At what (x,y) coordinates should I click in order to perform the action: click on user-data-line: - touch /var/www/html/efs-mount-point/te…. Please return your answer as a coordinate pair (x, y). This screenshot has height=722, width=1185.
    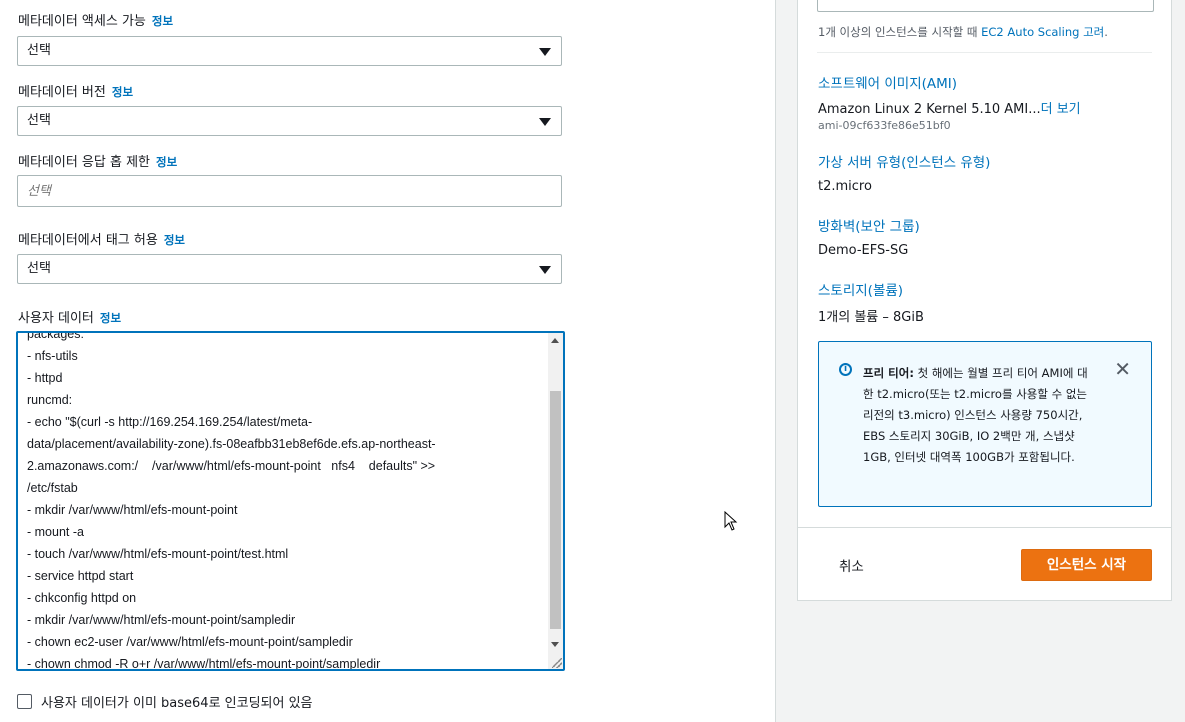
    Looking at the image, I should click on (158, 554).